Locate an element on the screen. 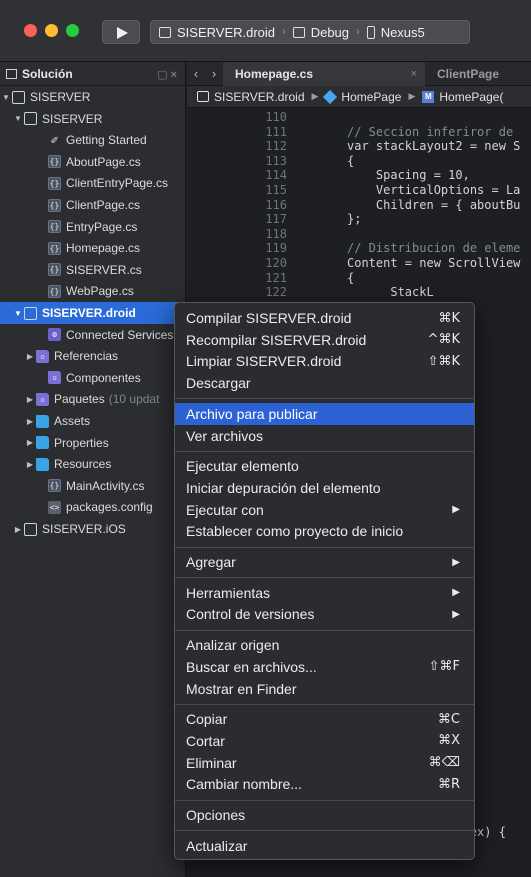  run-configuration-selector: SISERVER.droid › Debug › Nexus5 is located at coordinates (310, 32).